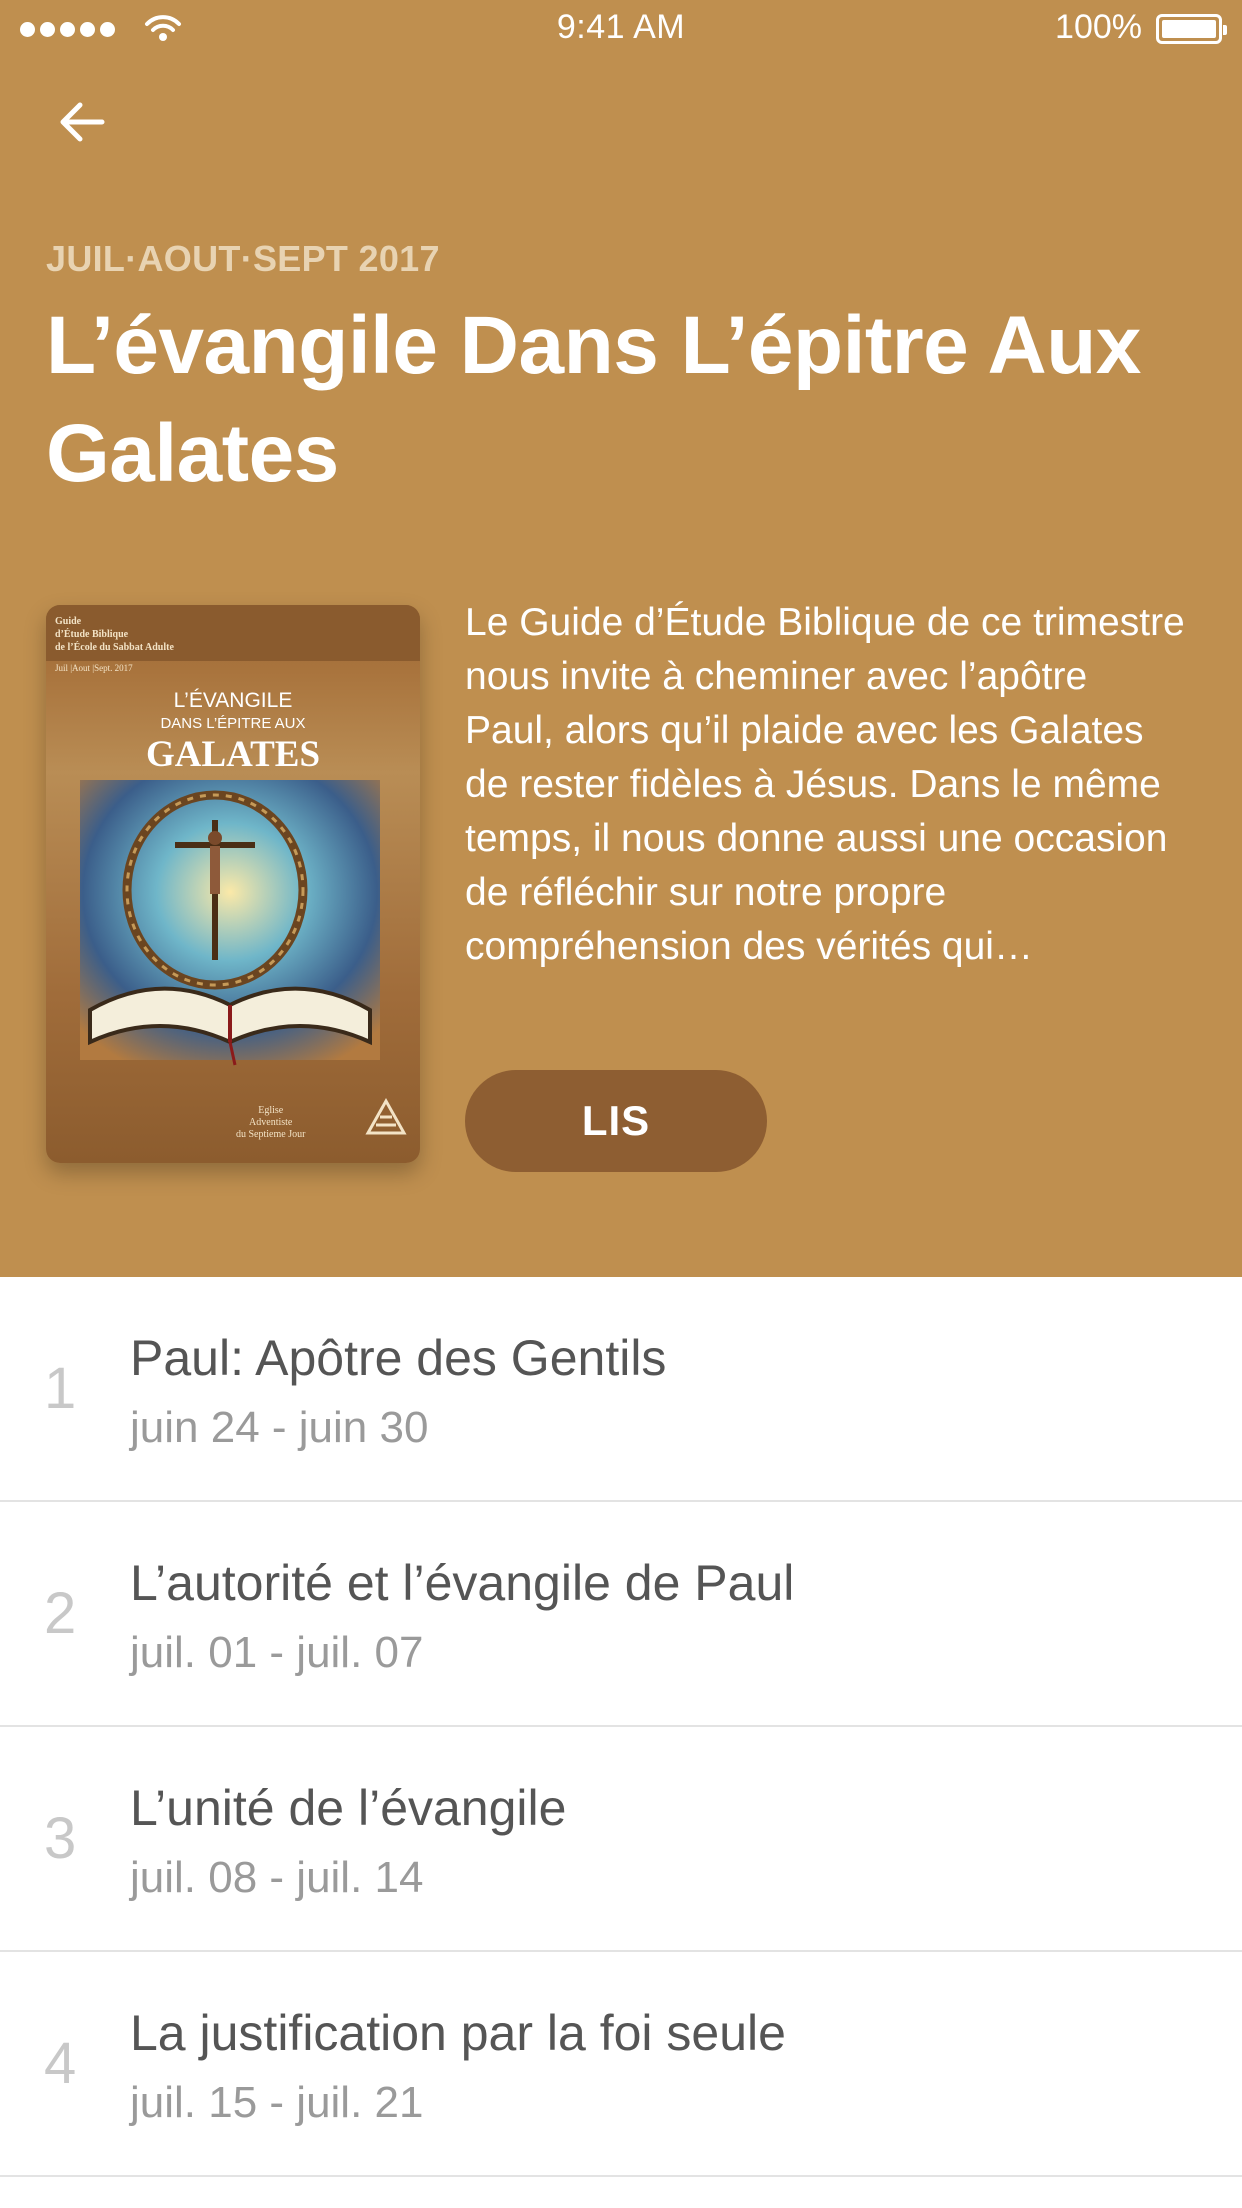 The height and width of the screenshot is (2208, 1242). Describe the element at coordinates (60, 2063) in the screenshot. I see `lesson-number: 4` at that location.